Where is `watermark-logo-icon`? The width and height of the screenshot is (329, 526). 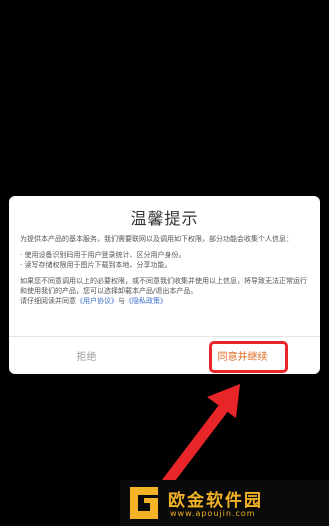 watermark-logo-icon is located at coordinates (144, 503).